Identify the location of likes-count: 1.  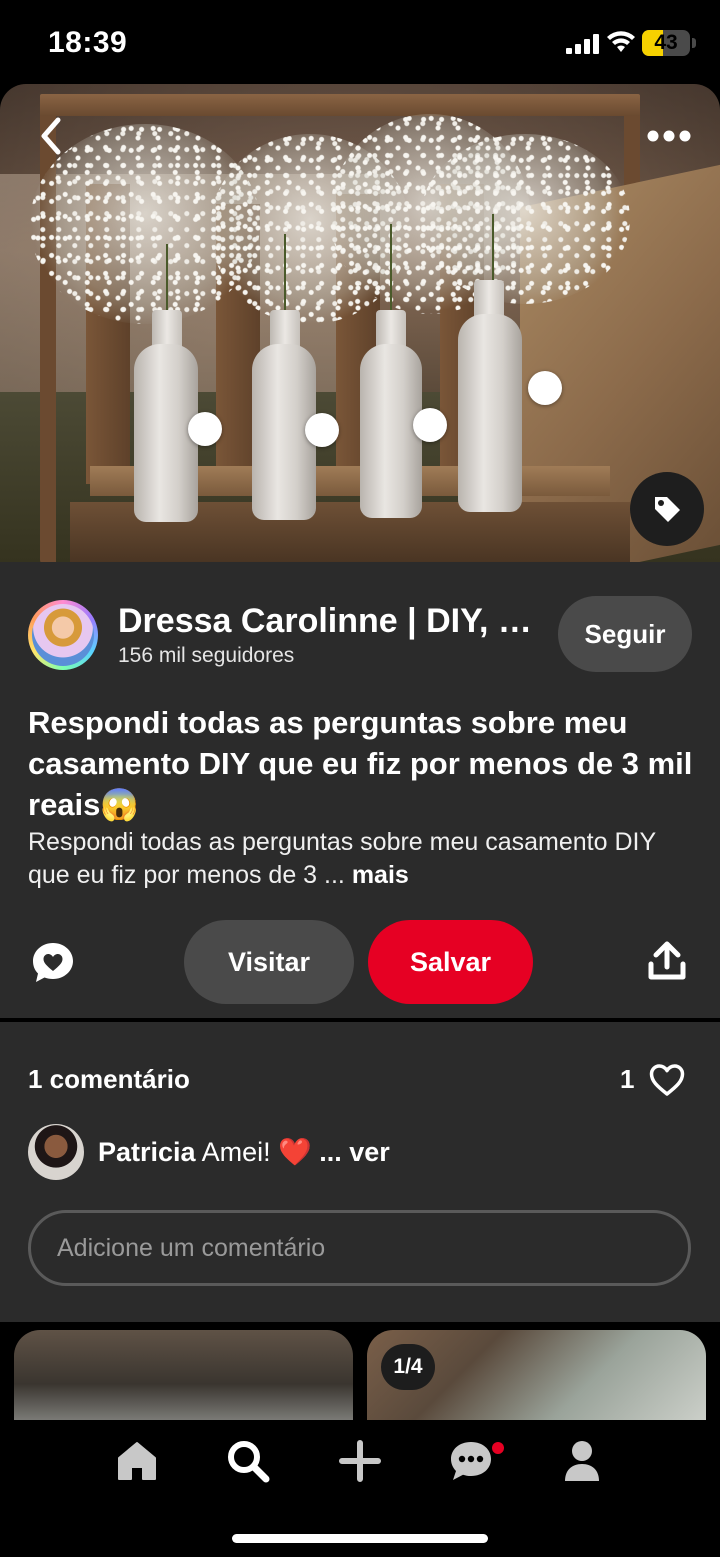
(627, 1079).